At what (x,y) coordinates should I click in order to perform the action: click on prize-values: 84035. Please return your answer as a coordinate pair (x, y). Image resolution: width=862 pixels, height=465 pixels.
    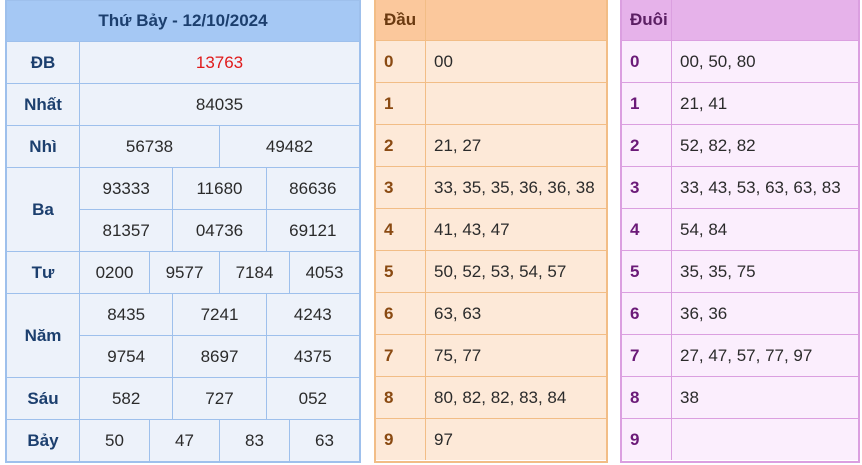
    Looking at the image, I should click on (219, 104).